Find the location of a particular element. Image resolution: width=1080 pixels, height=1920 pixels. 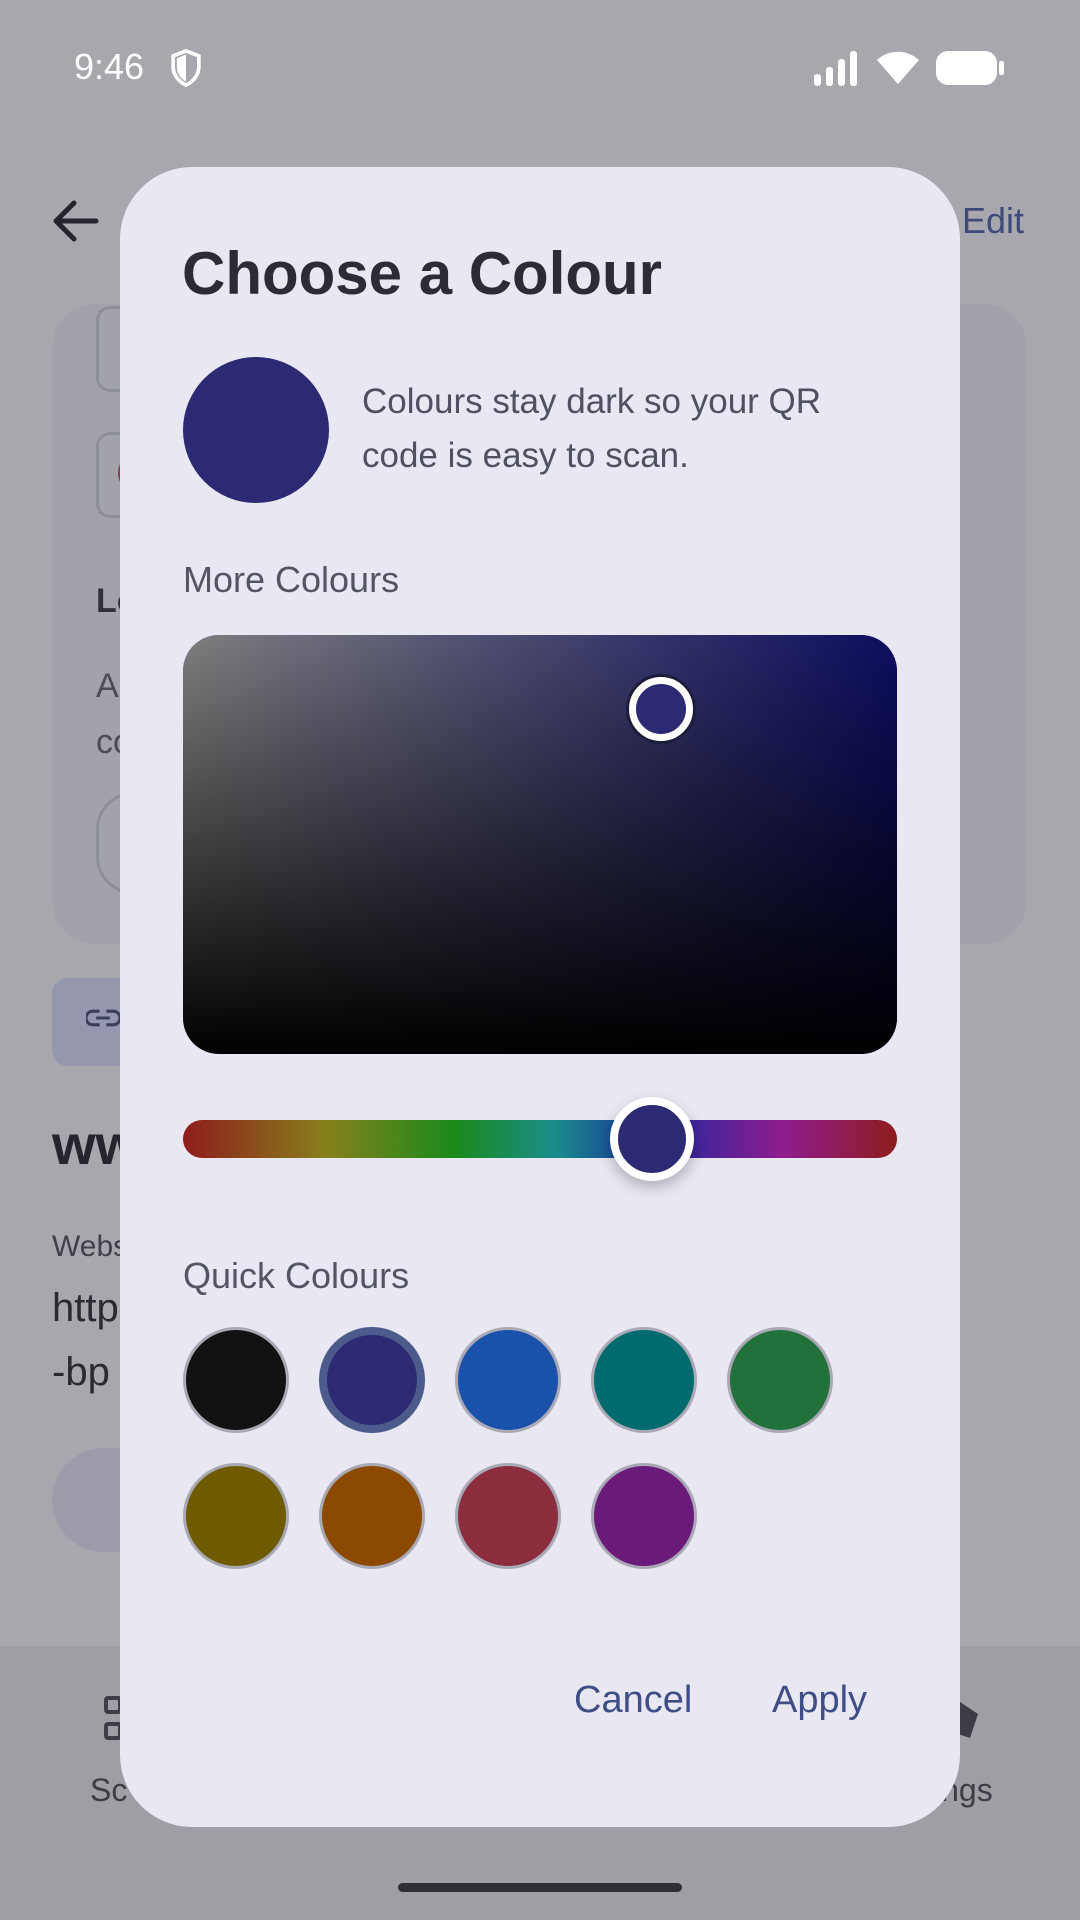

quick-colour-swatch-purple is located at coordinates (644, 1516).